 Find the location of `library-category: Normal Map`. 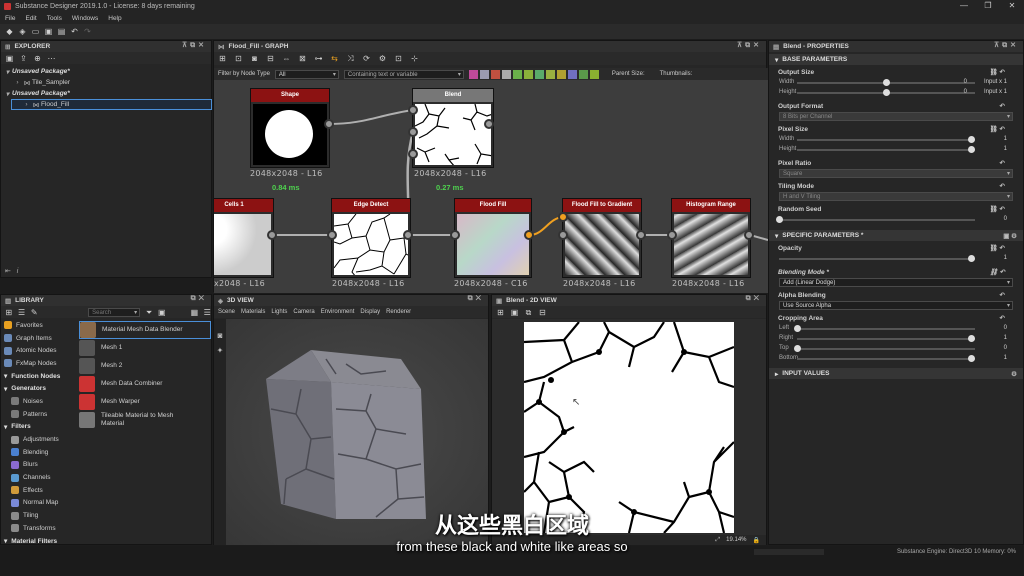

library-category: Normal Map is located at coordinates (37, 503).